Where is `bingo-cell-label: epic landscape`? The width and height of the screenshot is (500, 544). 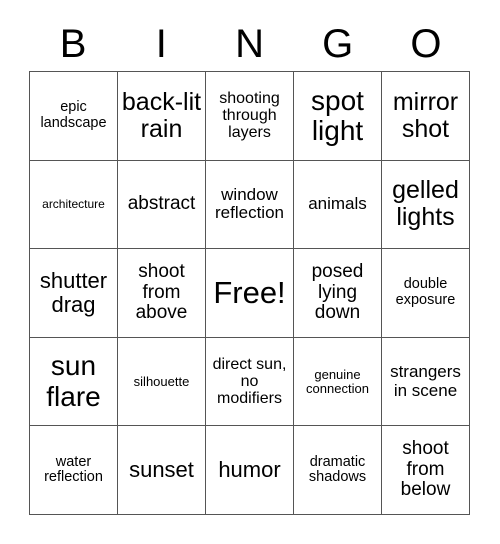 bingo-cell-label: epic landscape is located at coordinates (73, 115).